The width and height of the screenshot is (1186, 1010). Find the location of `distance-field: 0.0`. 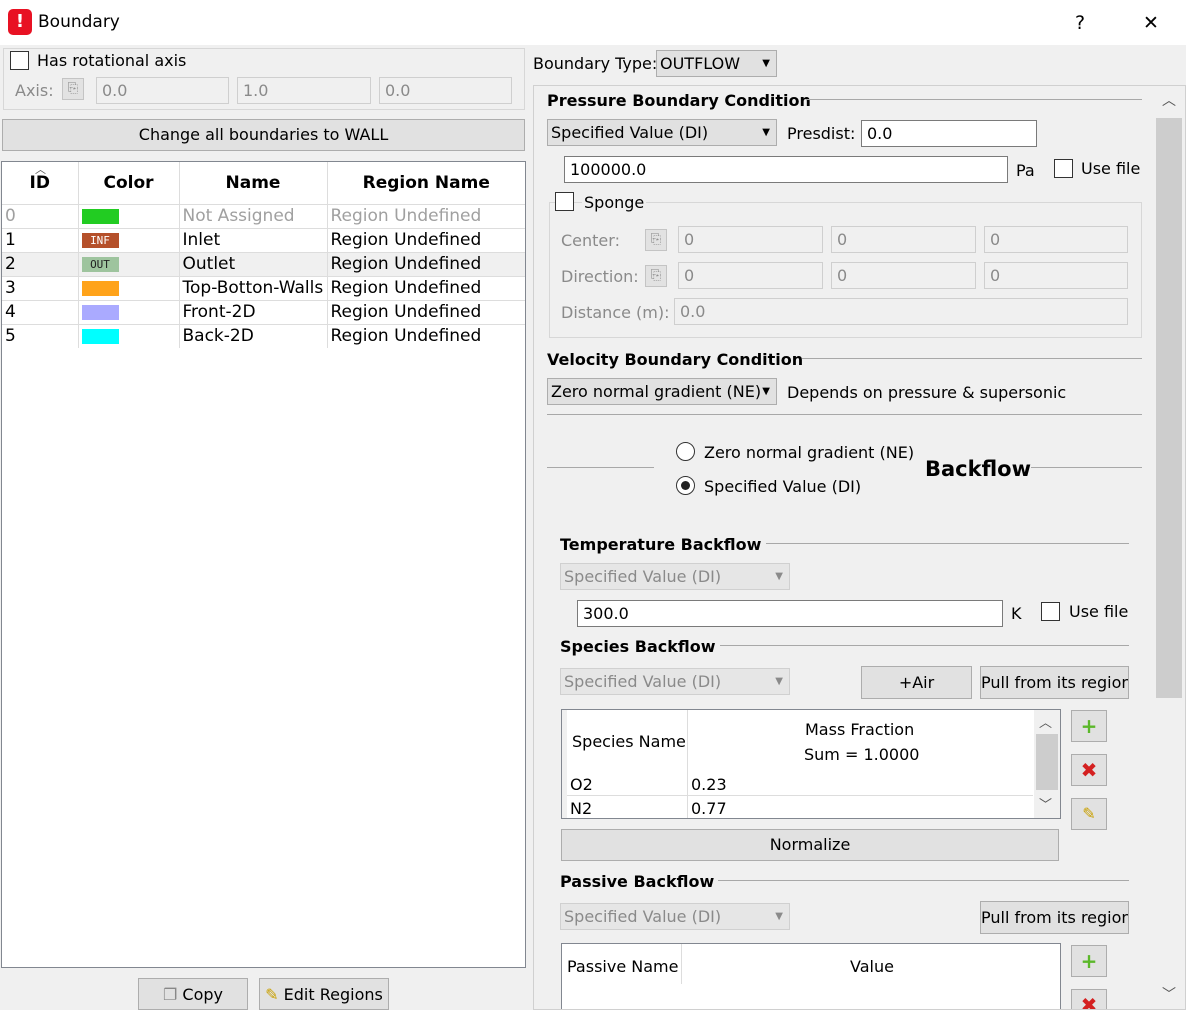

distance-field: 0.0 is located at coordinates (901, 311).